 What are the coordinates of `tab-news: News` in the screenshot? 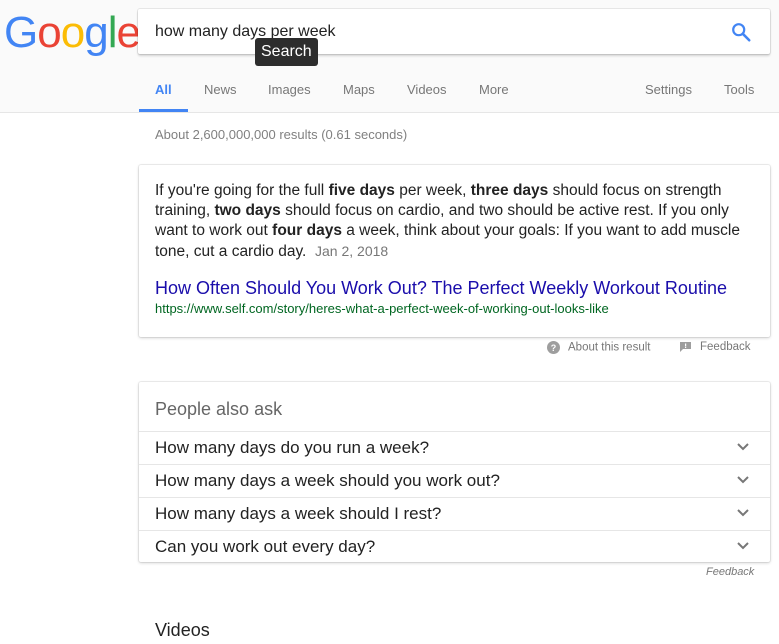 It's located at (220, 89).